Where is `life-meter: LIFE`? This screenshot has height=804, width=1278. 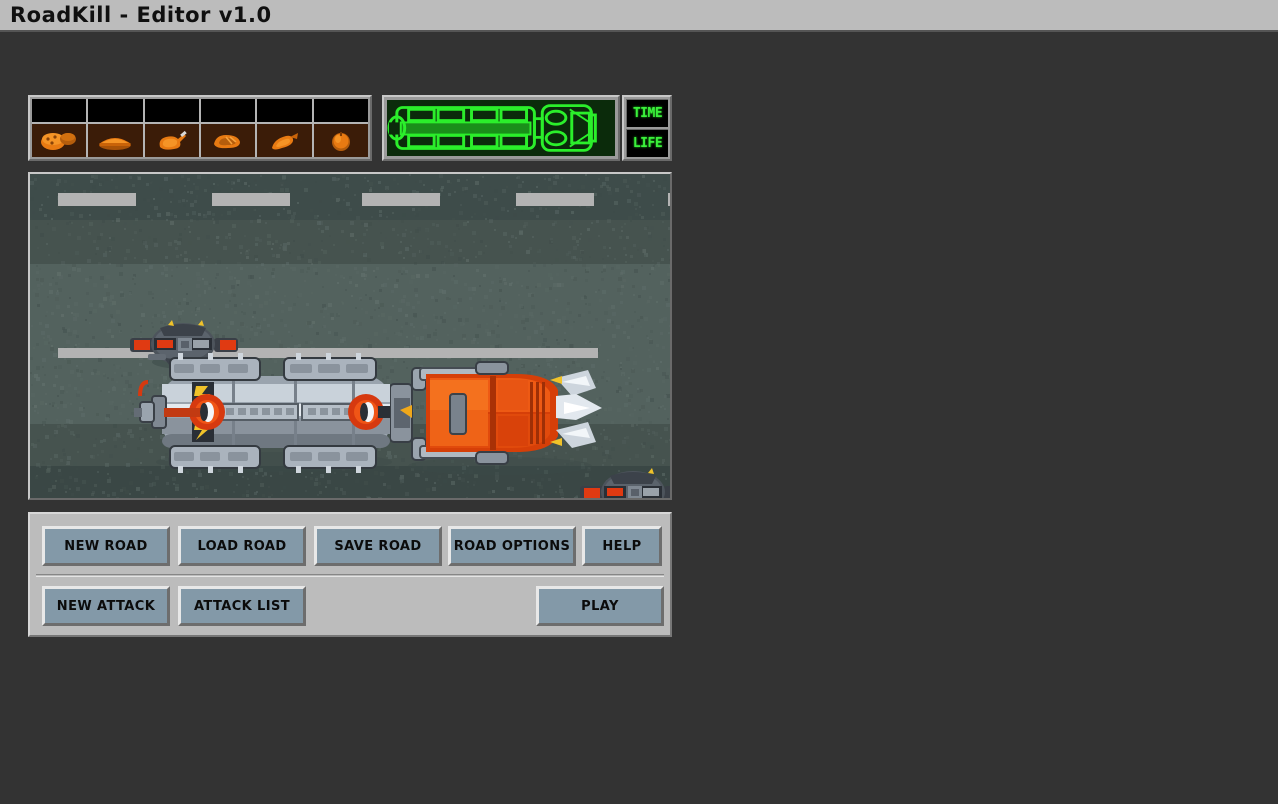 life-meter: LIFE is located at coordinates (647, 143).